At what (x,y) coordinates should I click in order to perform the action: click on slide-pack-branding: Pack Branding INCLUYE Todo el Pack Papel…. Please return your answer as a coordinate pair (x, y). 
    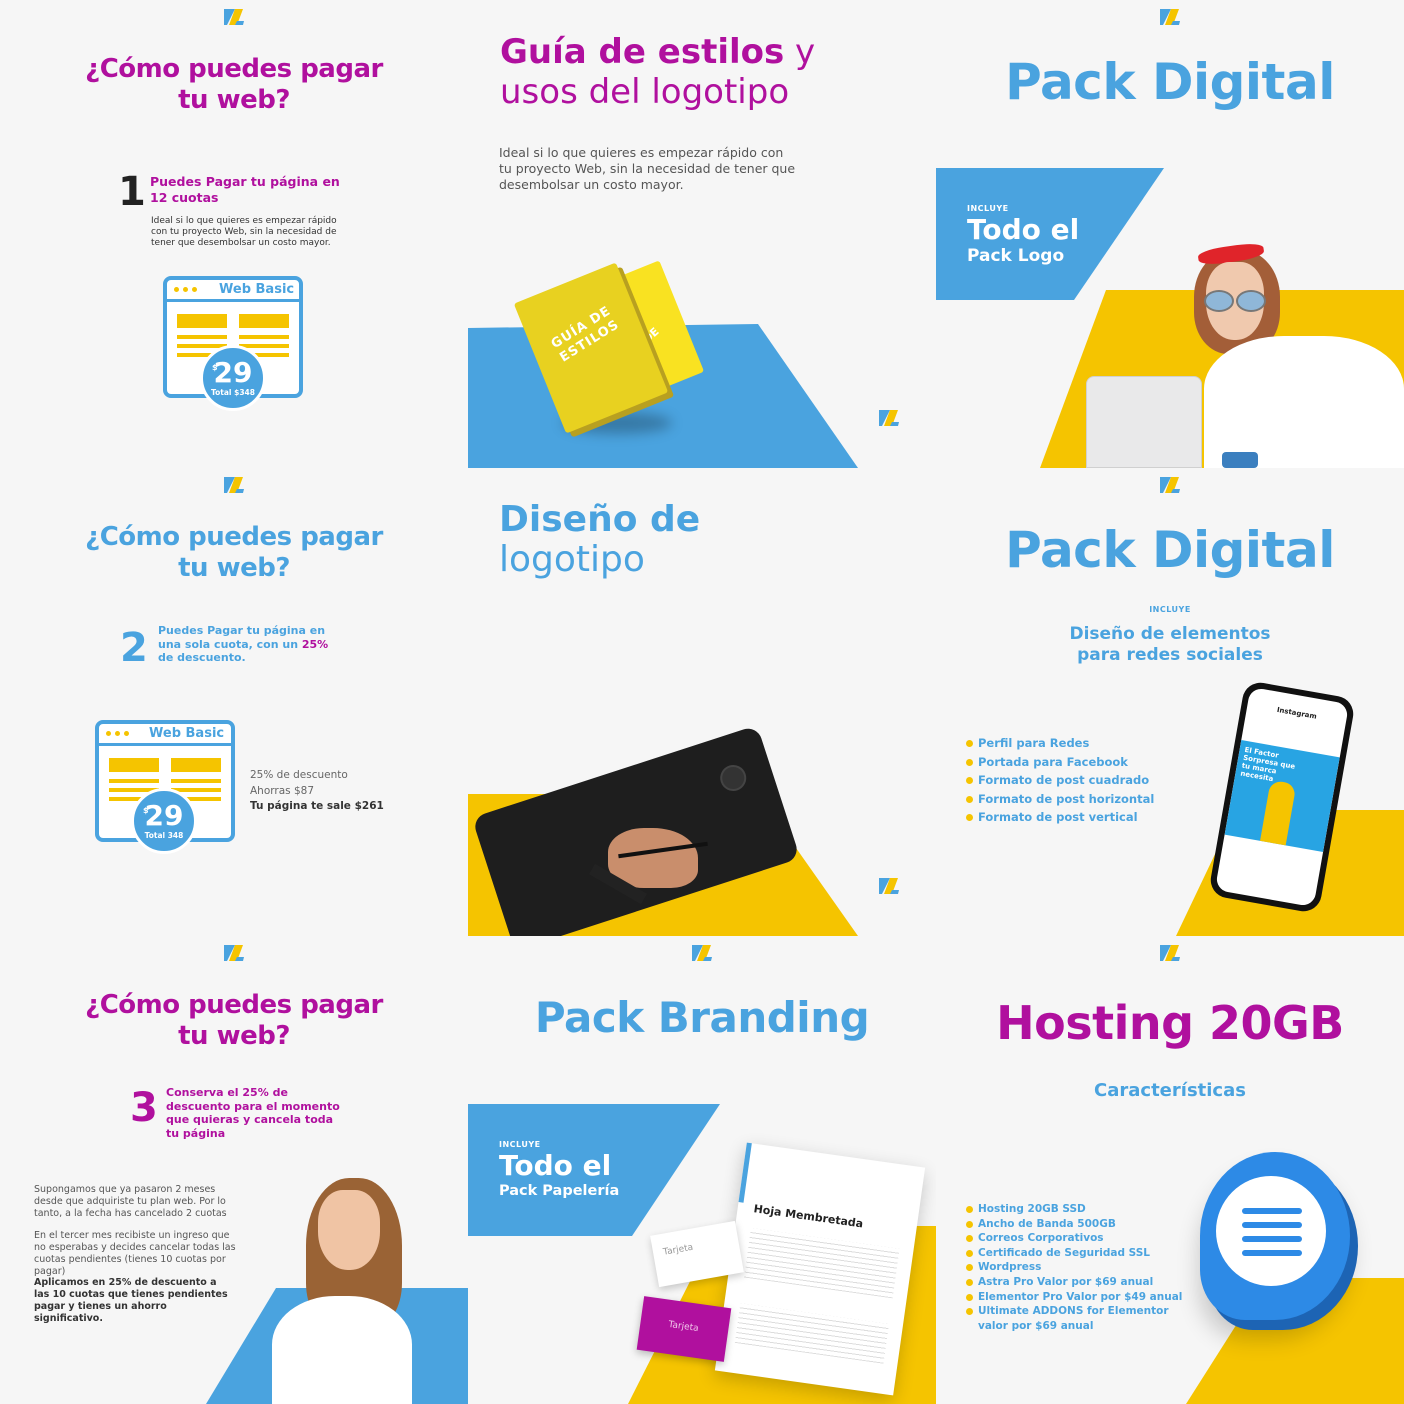
    Looking at the image, I should click on (702, 1170).